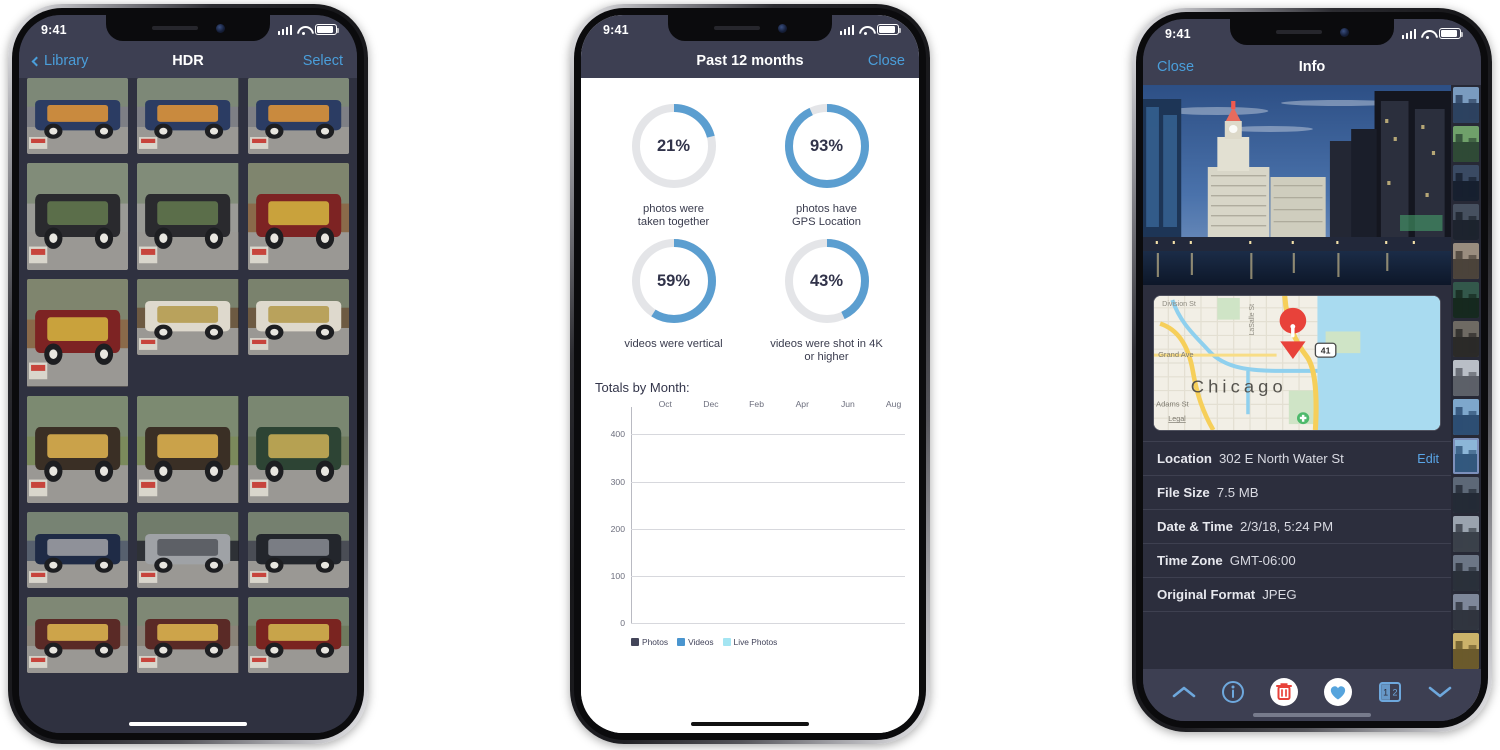 The height and width of the screenshot is (750, 1500). I want to click on trash-icon, so click(1284, 692).